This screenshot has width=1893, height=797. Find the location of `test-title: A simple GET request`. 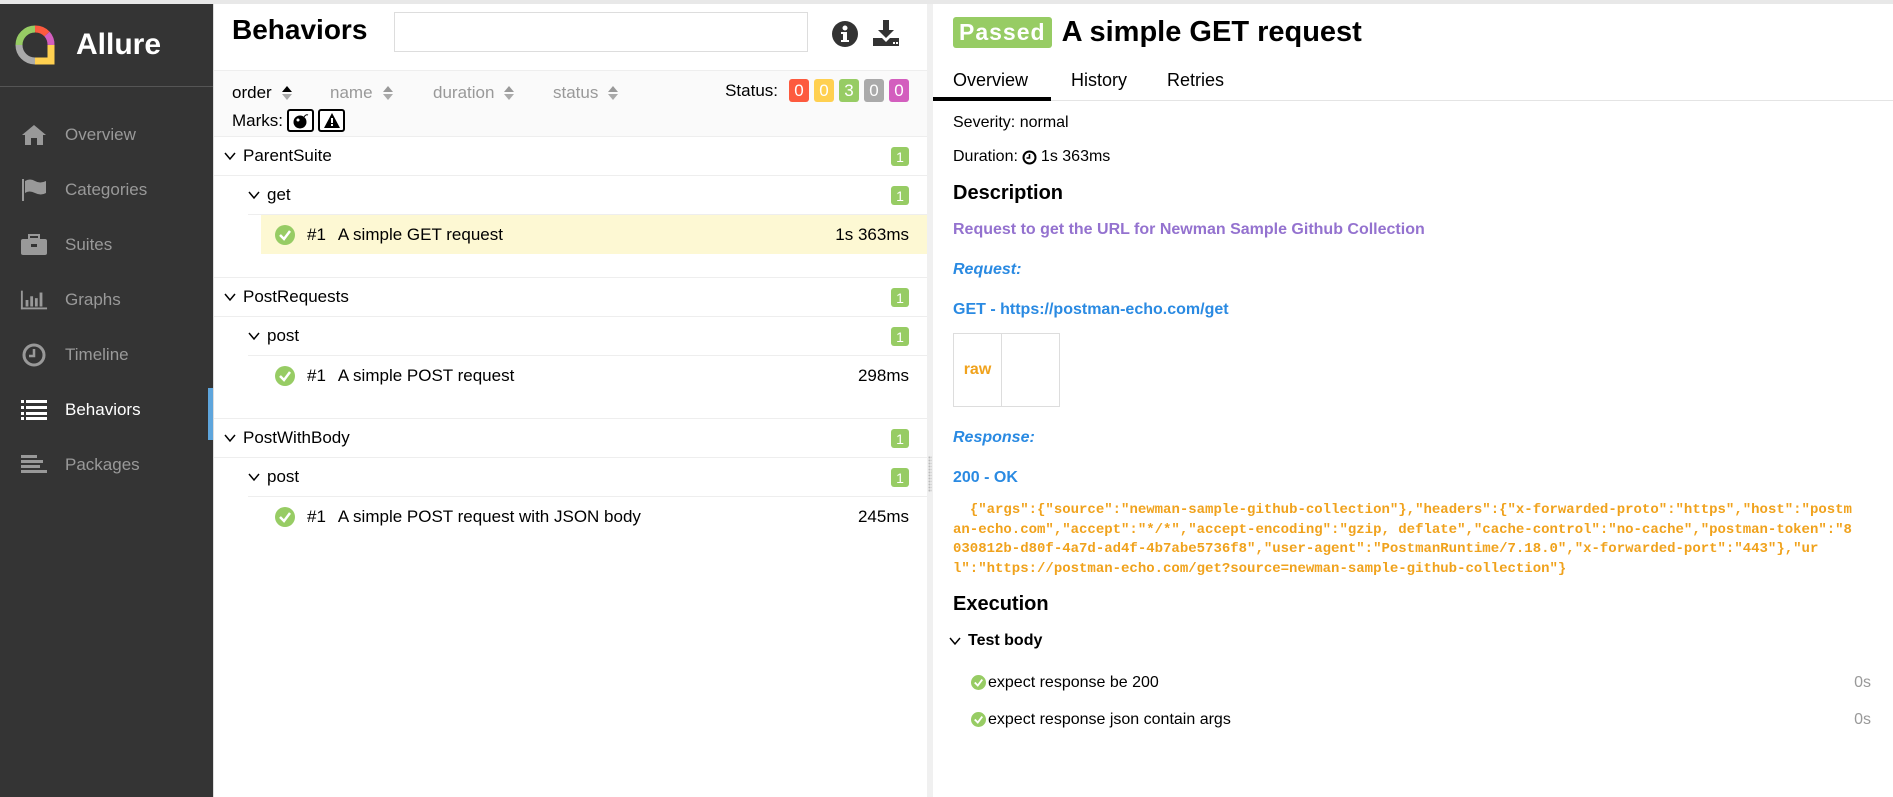

test-title: A simple GET request is located at coordinates (1211, 32).